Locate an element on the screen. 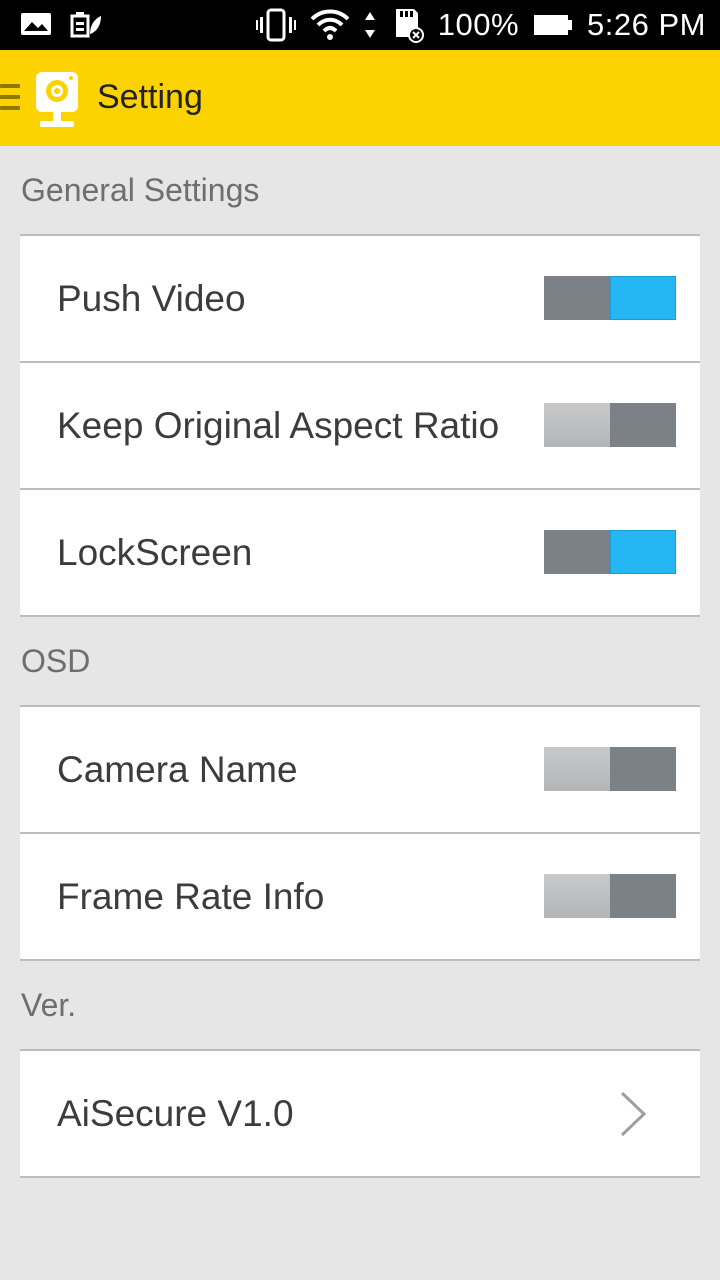  section-title-osd: OSD is located at coordinates (56, 661).